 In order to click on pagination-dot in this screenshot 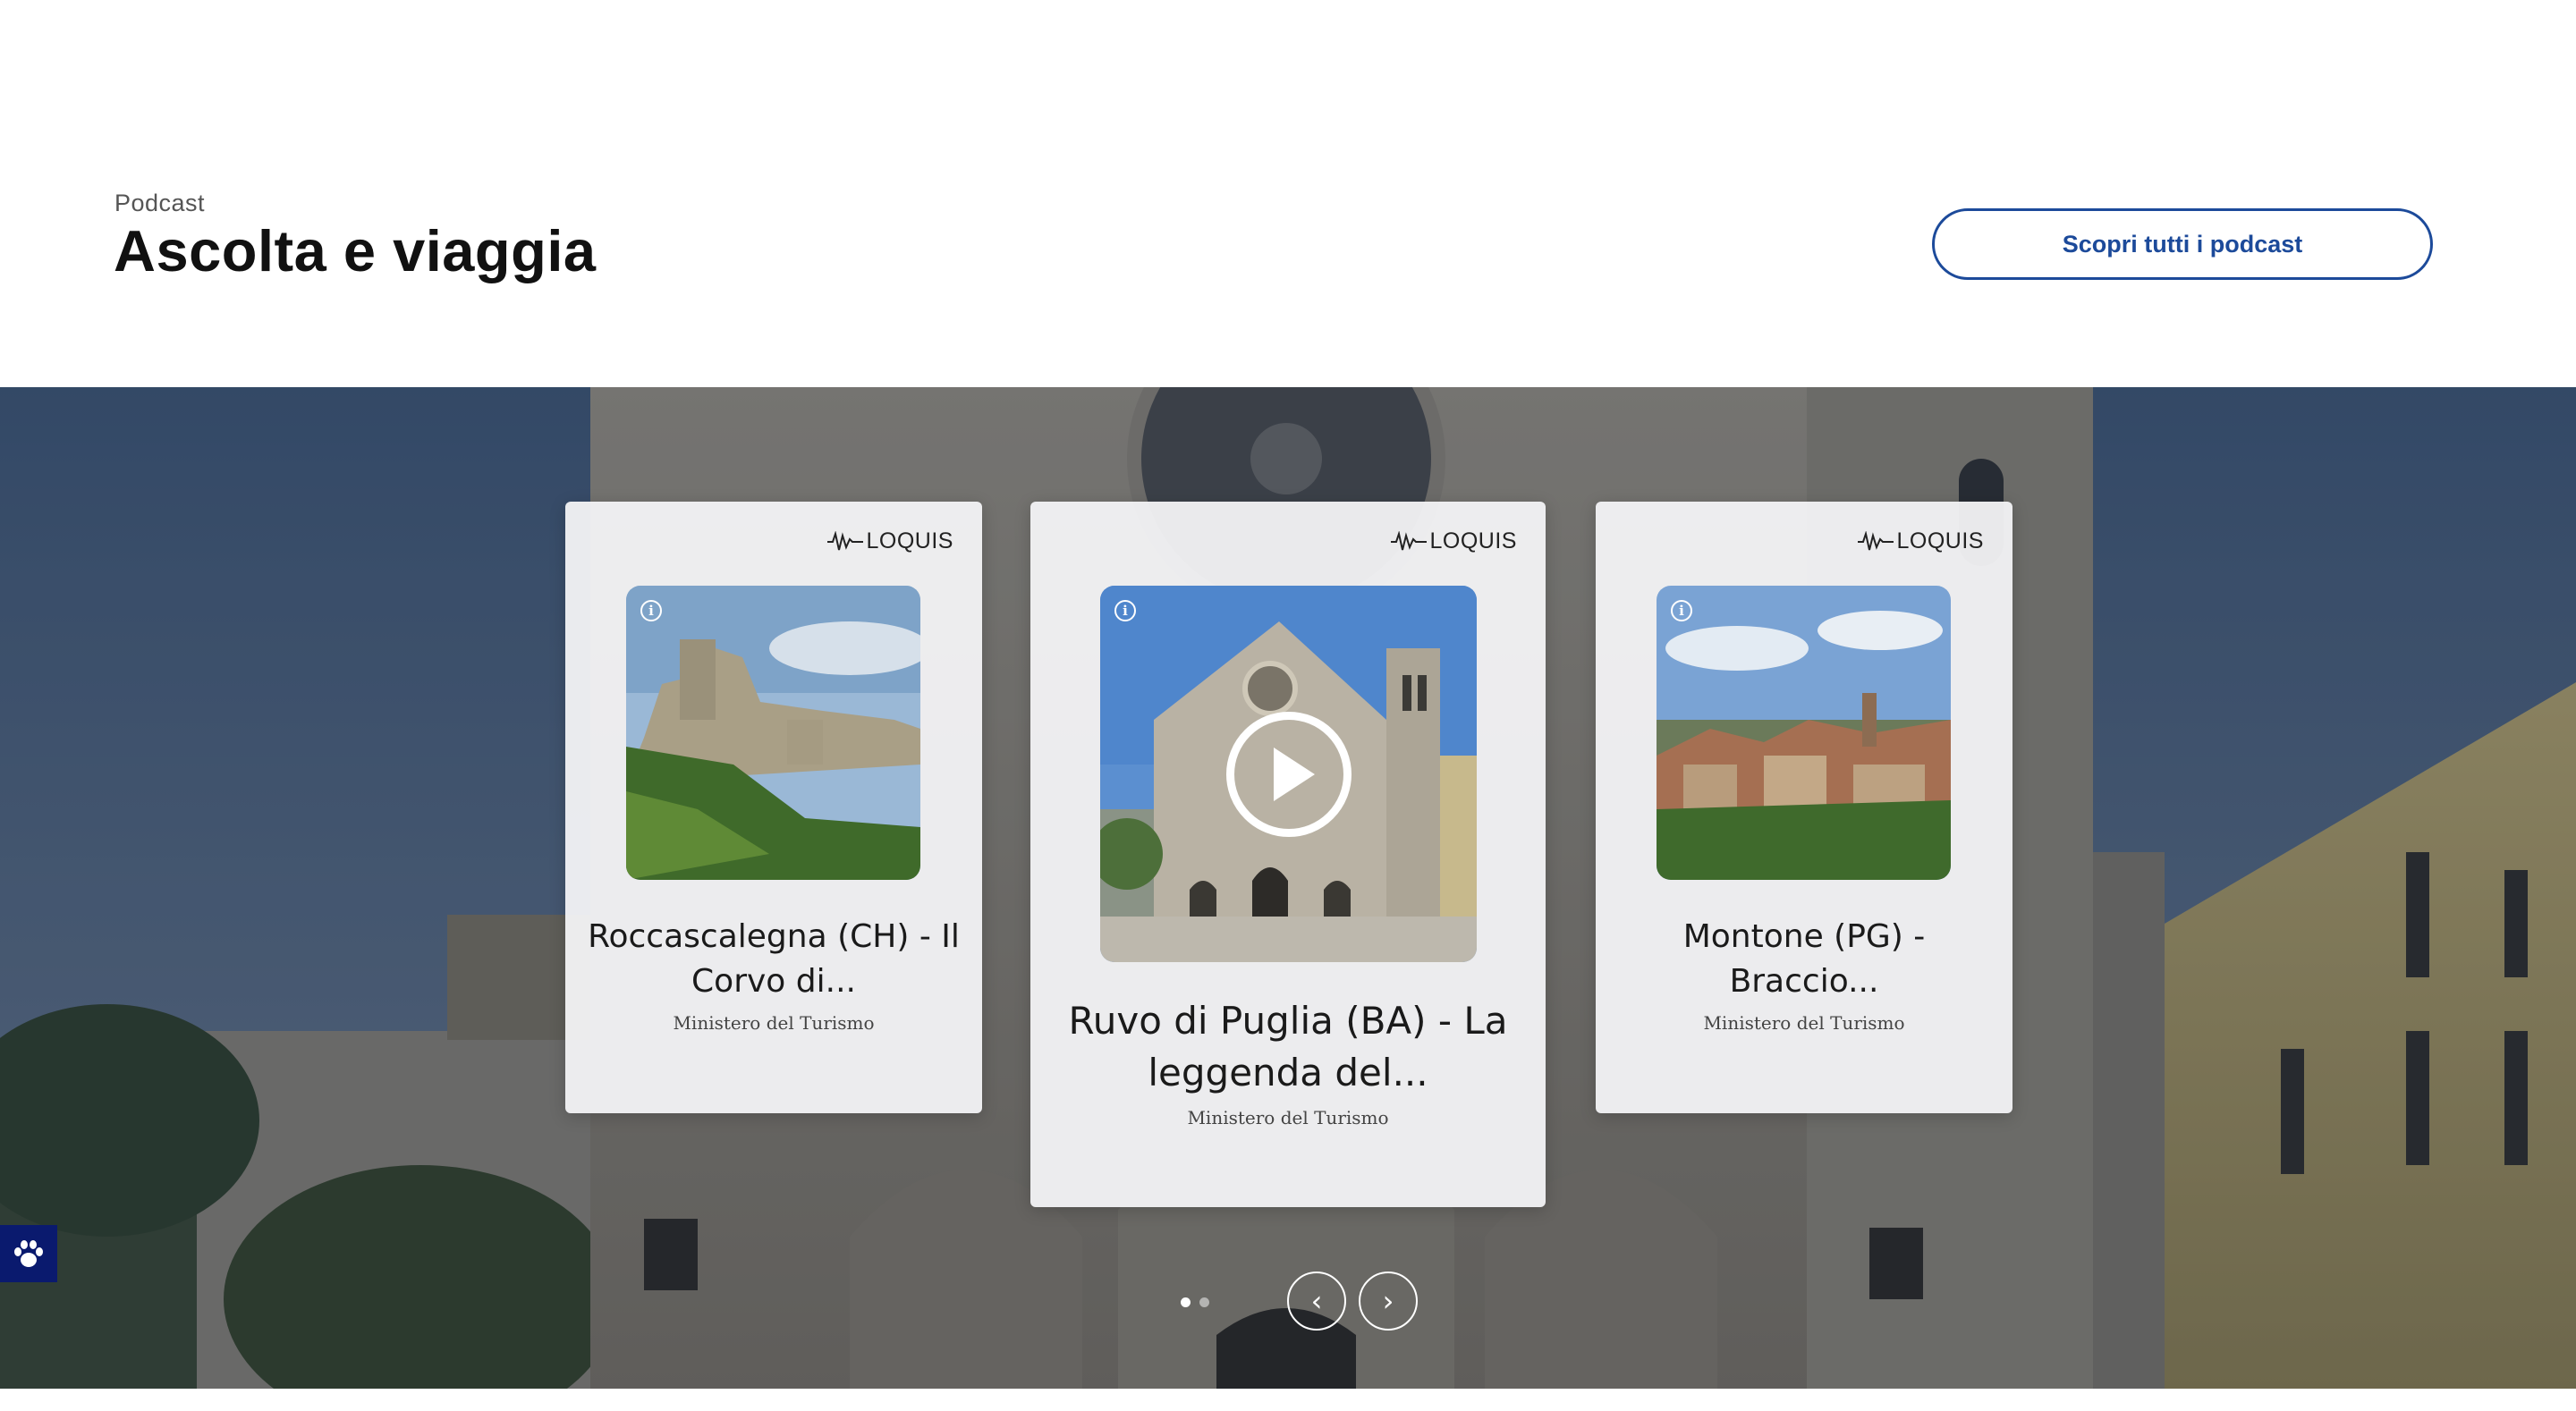, I will do `click(1204, 1302)`.